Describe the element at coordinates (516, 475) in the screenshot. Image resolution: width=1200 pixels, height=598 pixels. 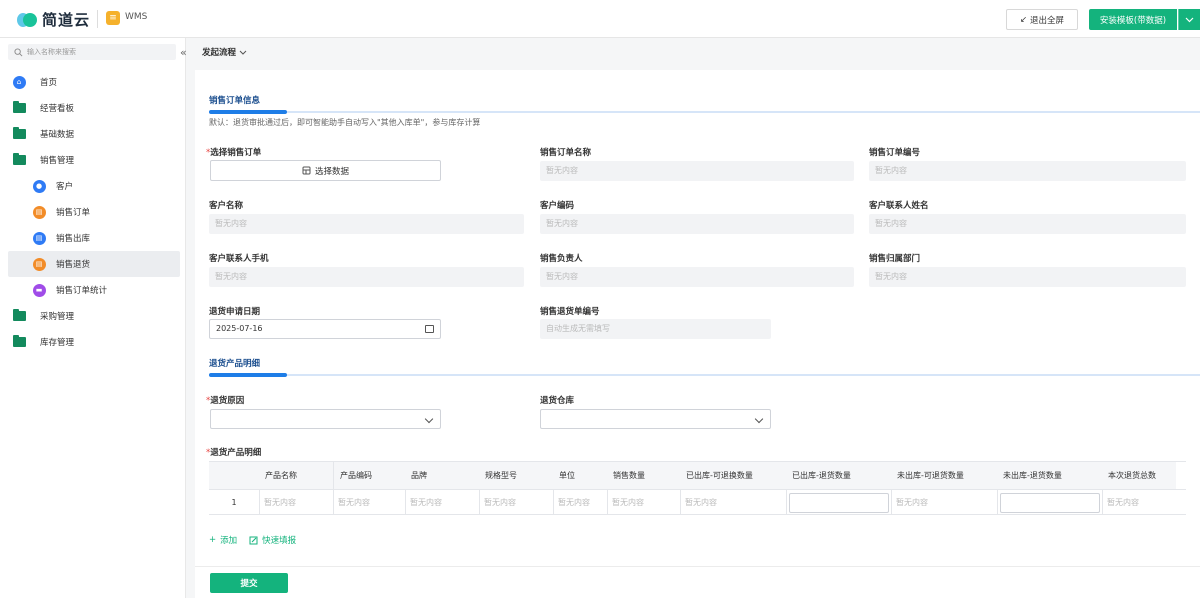
I see `table-header-cell: 规格型号` at that location.